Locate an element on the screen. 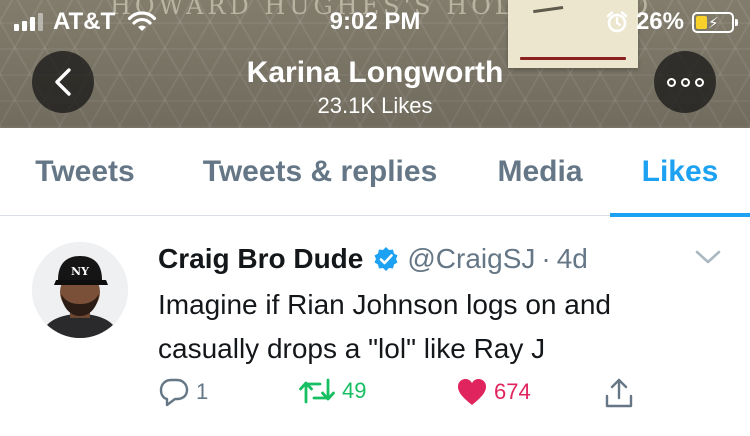 This screenshot has width=750, height=436. retweet-icon is located at coordinates (317, 391).